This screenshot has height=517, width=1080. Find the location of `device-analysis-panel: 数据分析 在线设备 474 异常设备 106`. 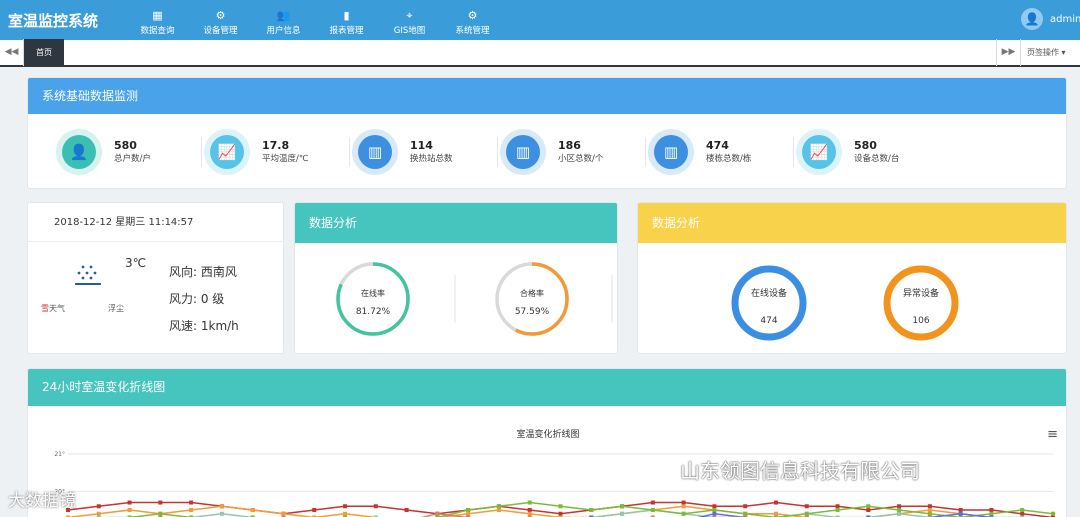

device-analysis-panel: 数据分析 在线设备 474 异常设备 106 is located at coordinates (852, 278).